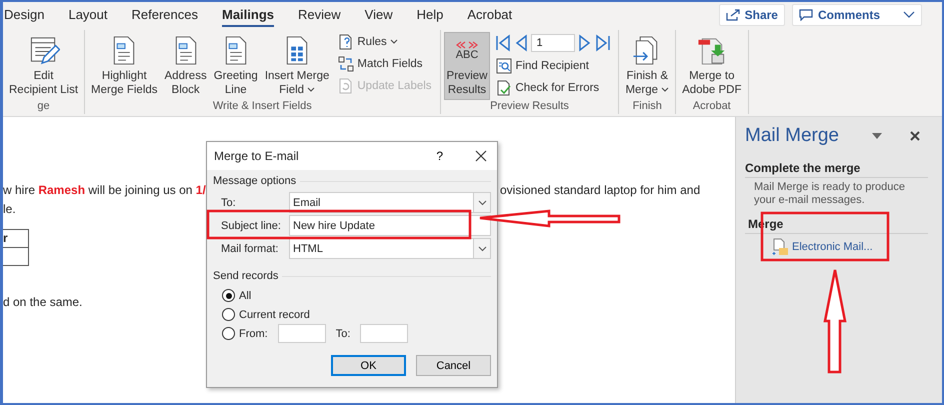 The image size is (944, 405). What do you see at coordinates (368, 365) in the screenshot?
I see `dialog-button: OK` at bounding box center [368, 365].